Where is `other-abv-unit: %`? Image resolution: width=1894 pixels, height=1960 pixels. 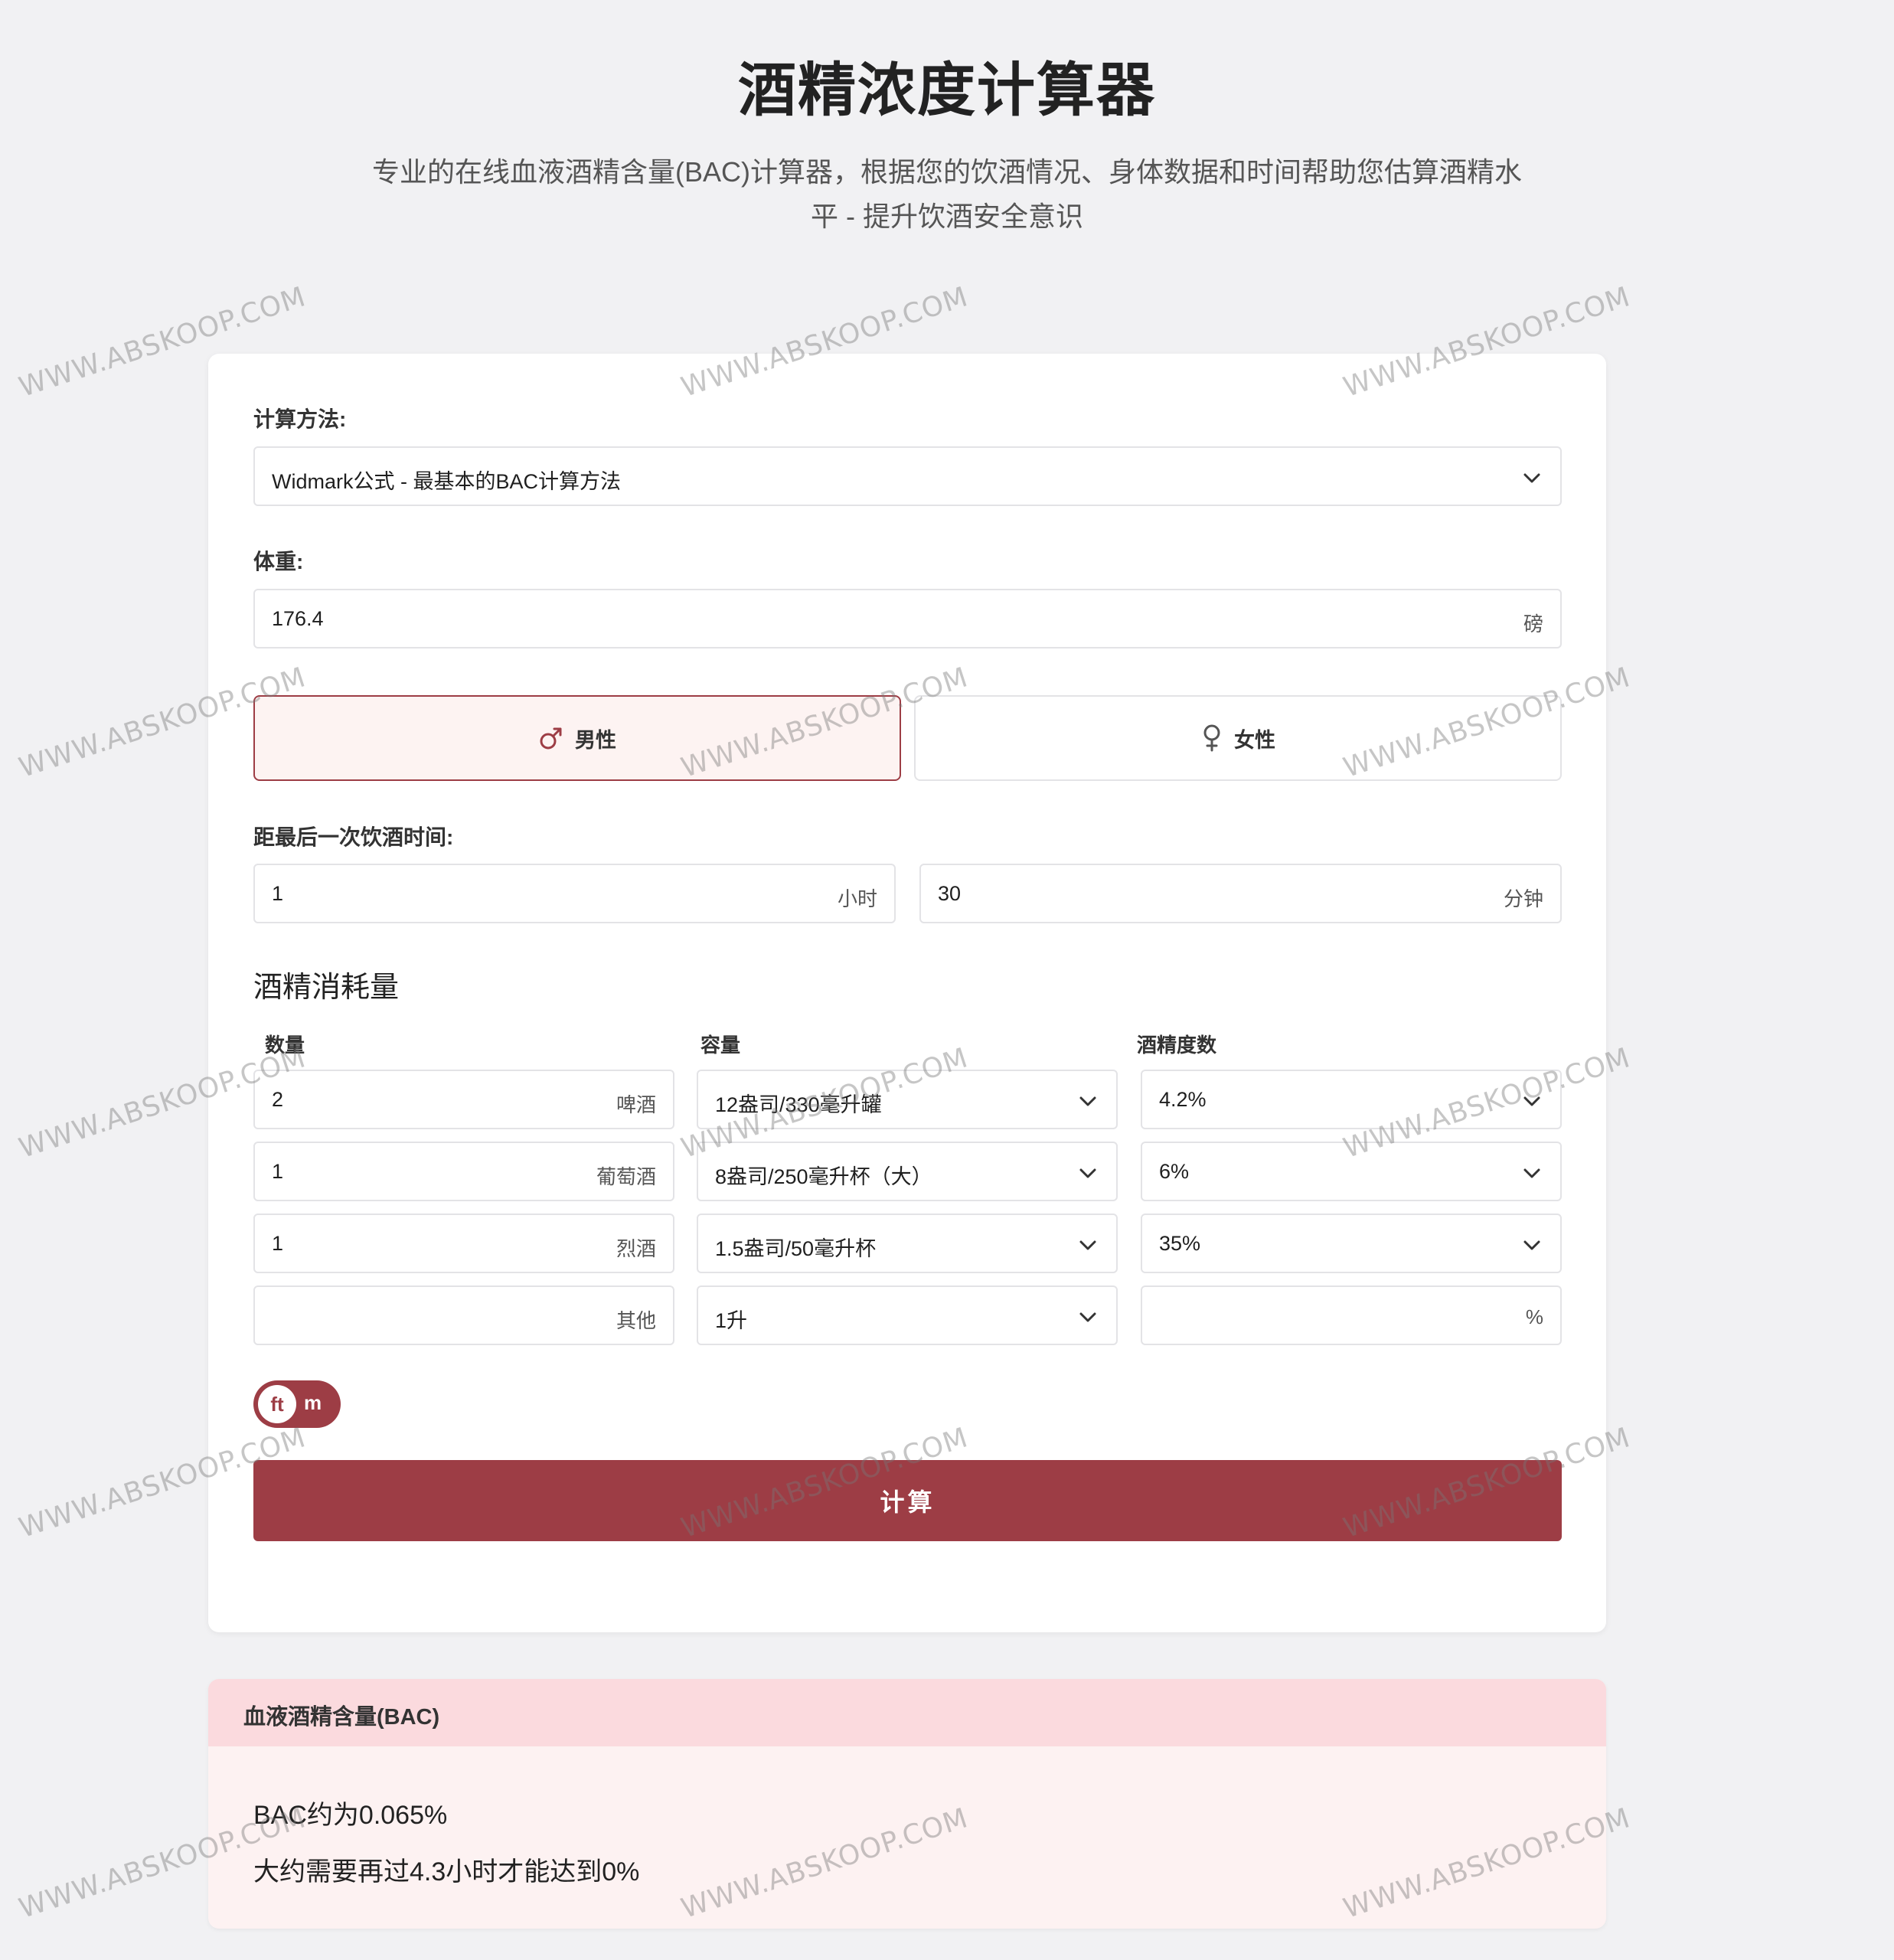 other-abv-unit: % is located at coordinates (1534, 1316).